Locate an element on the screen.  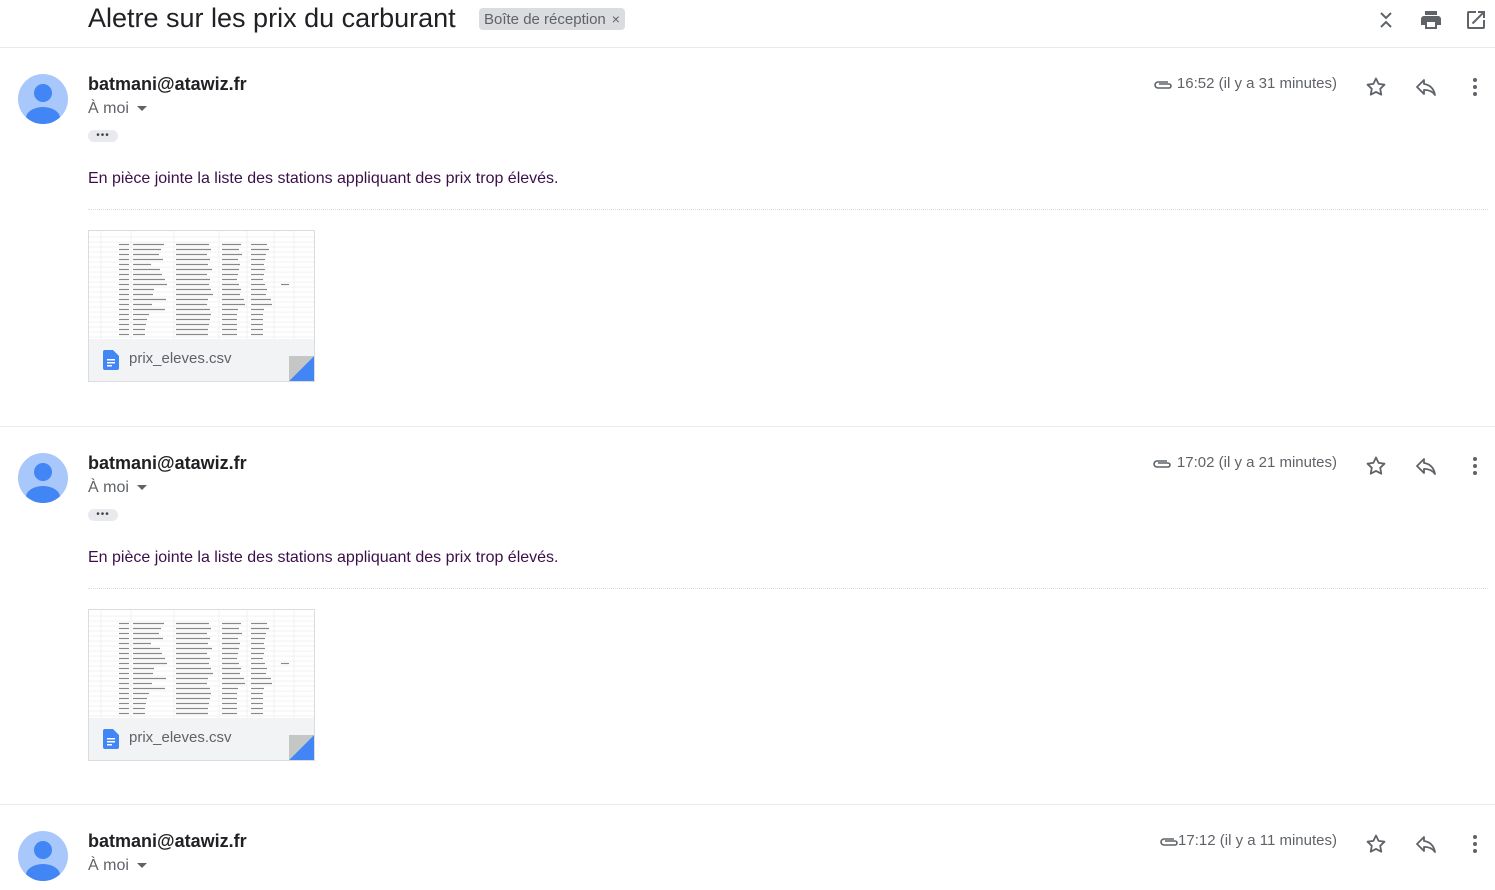
inbox-label-chip: Boîte de réception × is located at coordinates (552, 19).